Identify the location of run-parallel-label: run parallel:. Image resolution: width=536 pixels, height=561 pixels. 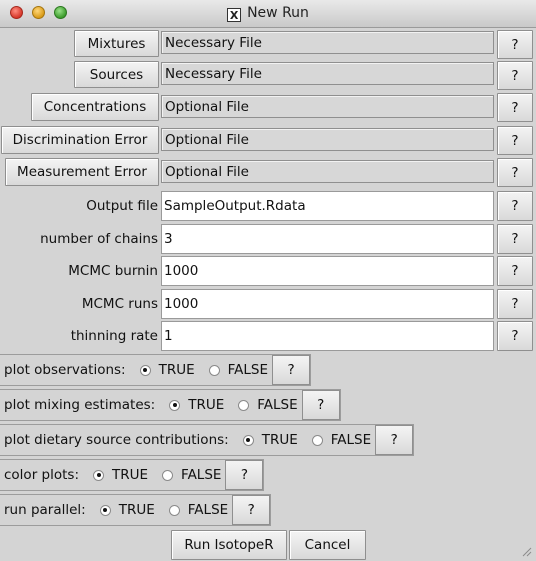
(45, 510).